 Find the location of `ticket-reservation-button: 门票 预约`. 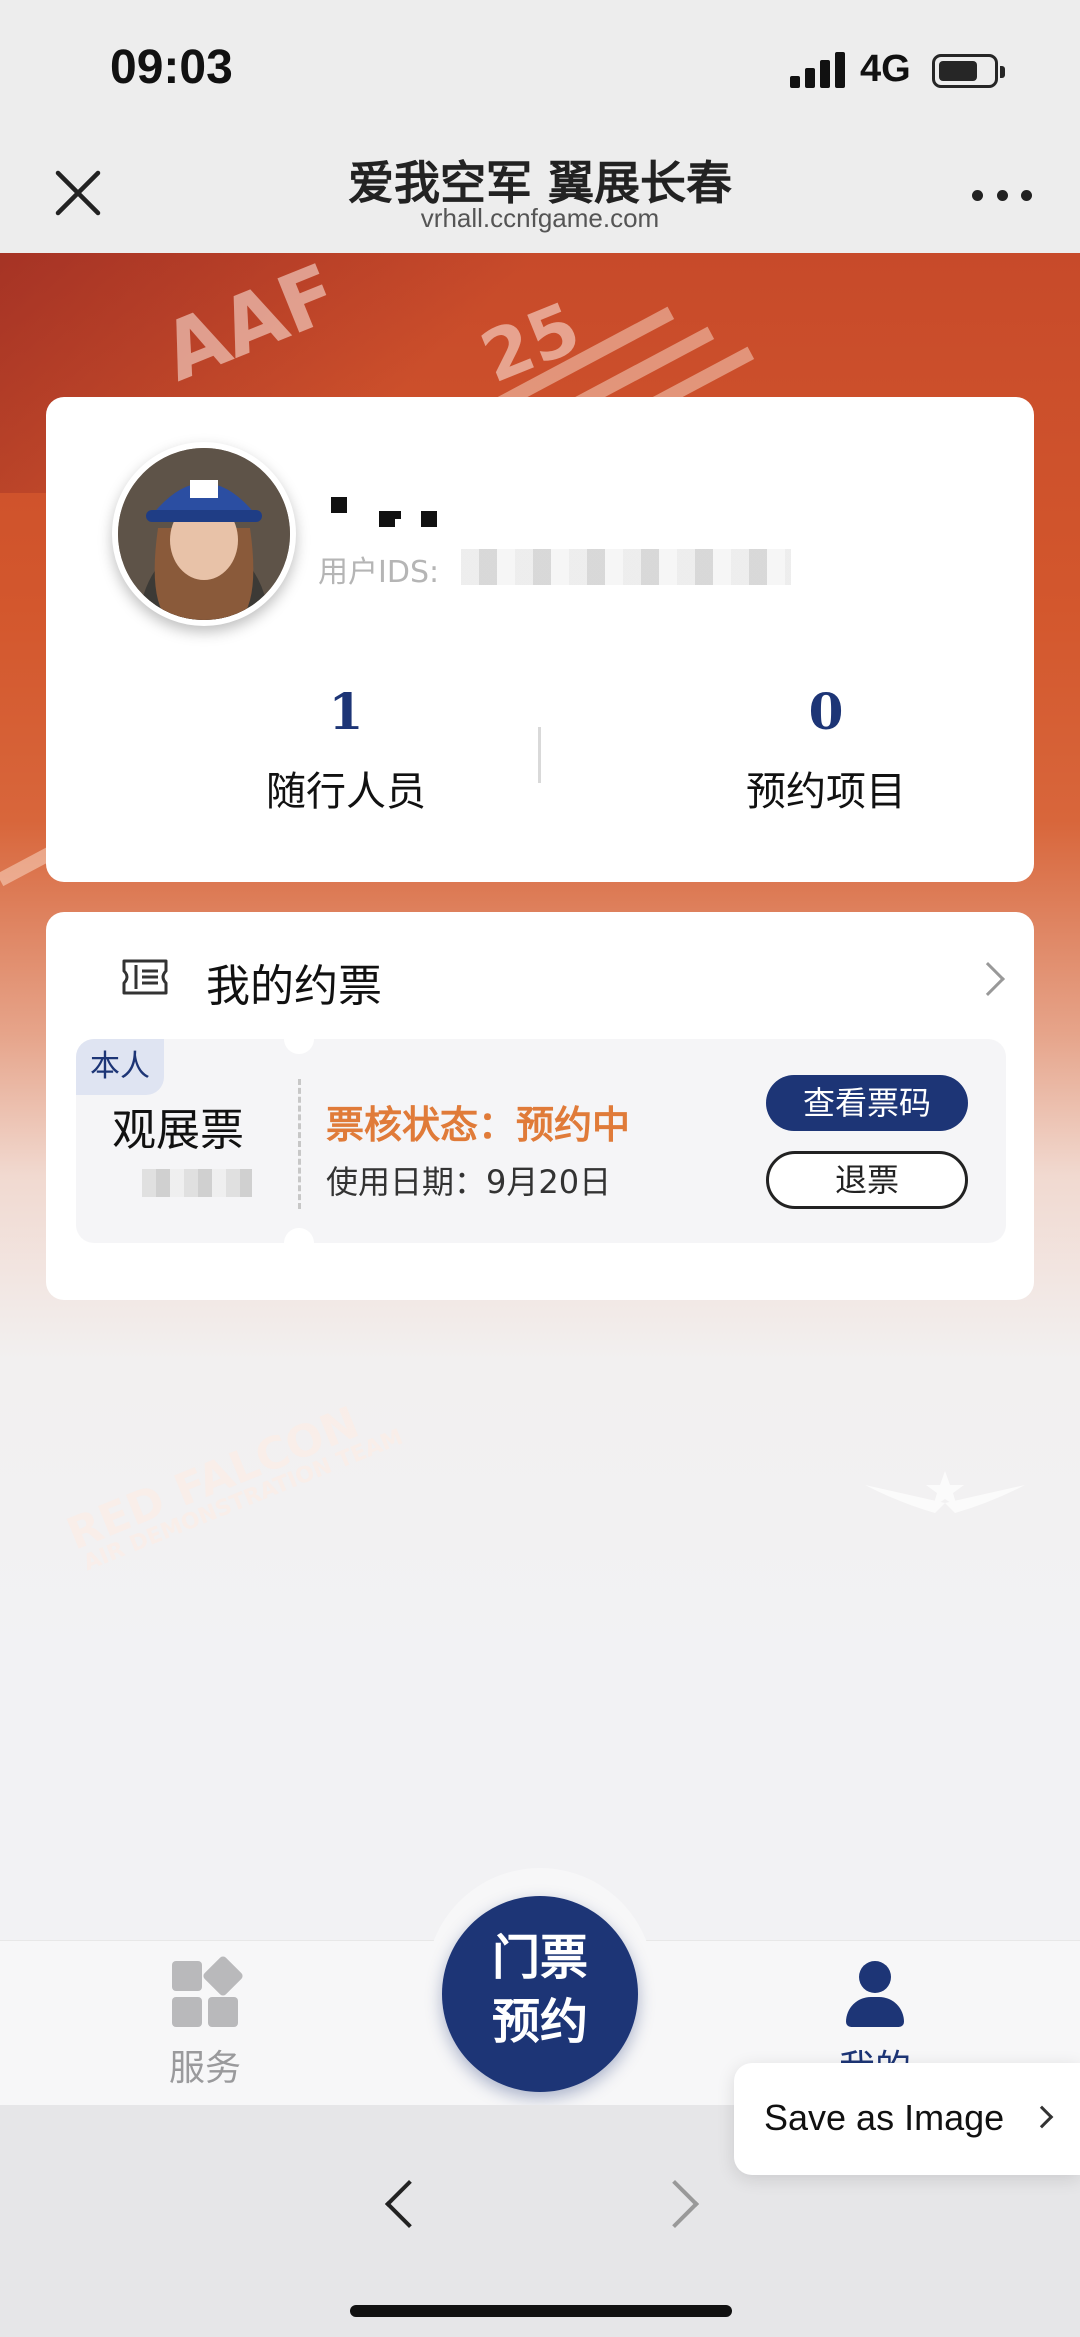

ticket-reservation-button: 门票 预约 is located at coordinates (540, 1994).